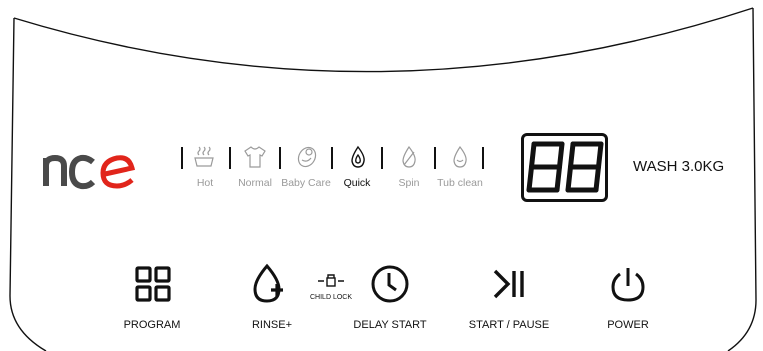  I want to click on rinse-button, so click(270, 284).